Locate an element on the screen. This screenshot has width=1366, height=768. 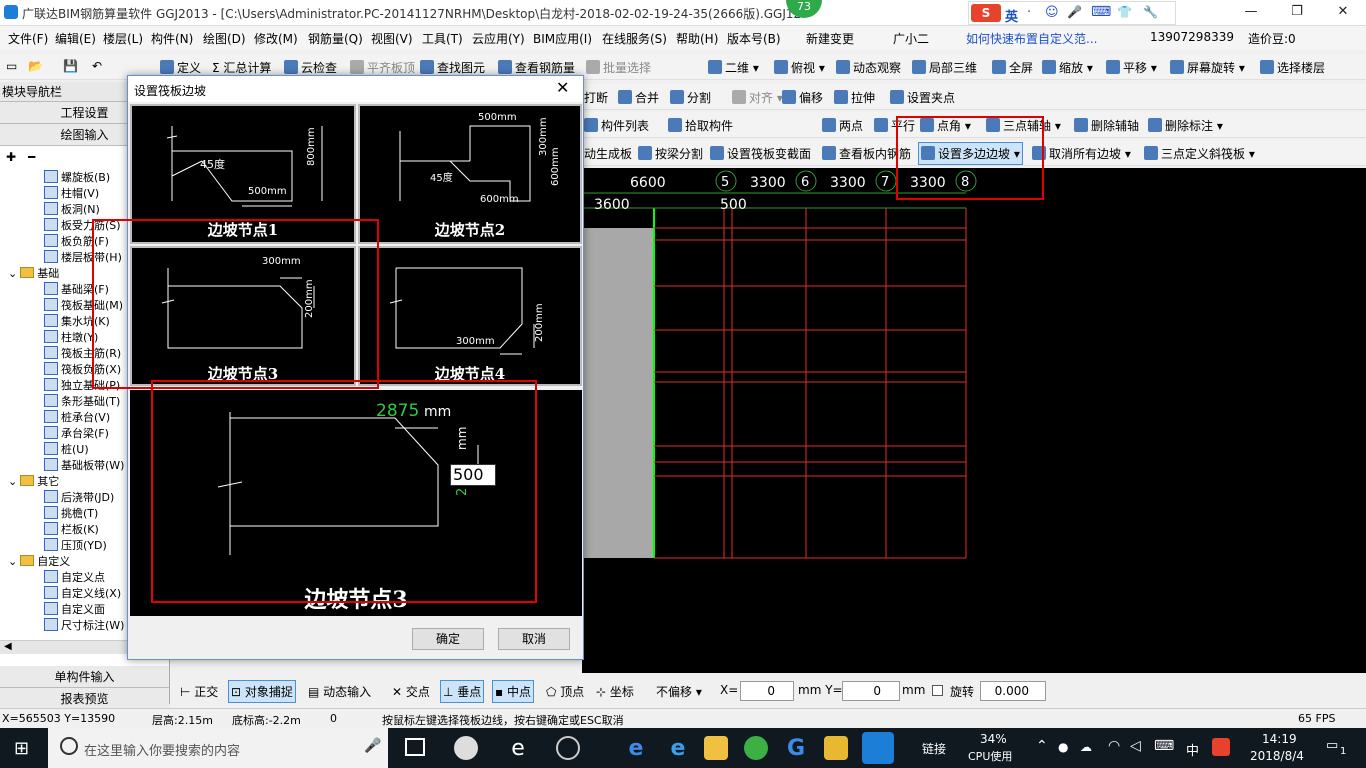
app-spiral-icon is located at coordinates (568, 748).